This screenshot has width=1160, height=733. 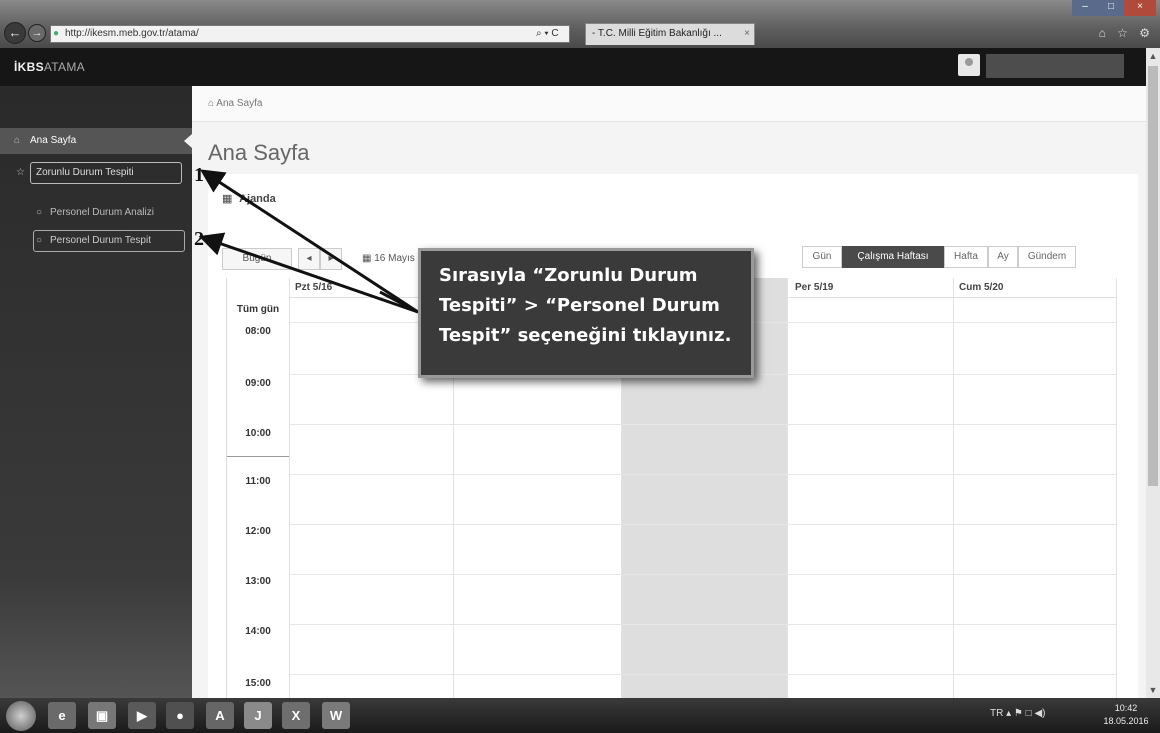 I want to click on page-scrollbar: ▲ ▼, so click(x=1153, y=373).